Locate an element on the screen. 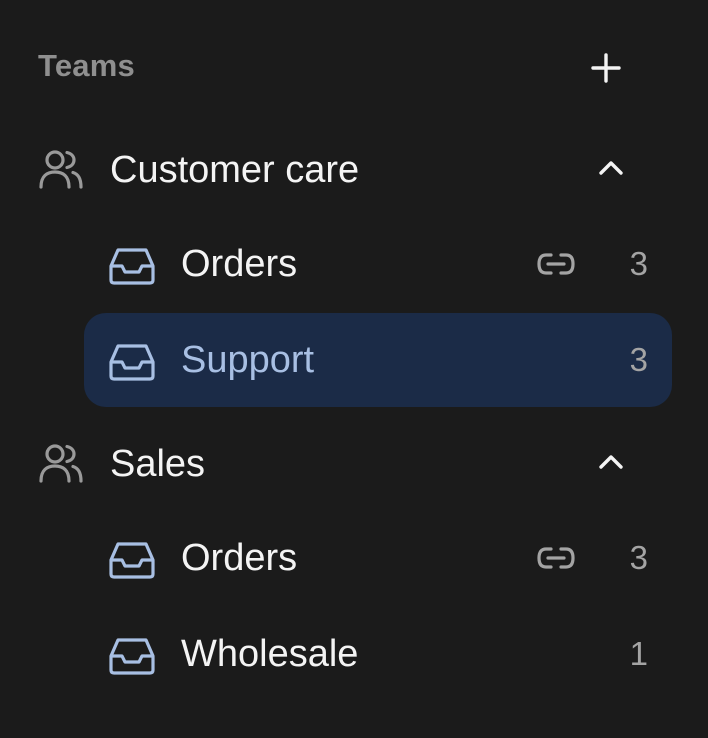 The height and width of the screenshot is (738, 708). team-name: Sales is located at coordinates (158, 464).